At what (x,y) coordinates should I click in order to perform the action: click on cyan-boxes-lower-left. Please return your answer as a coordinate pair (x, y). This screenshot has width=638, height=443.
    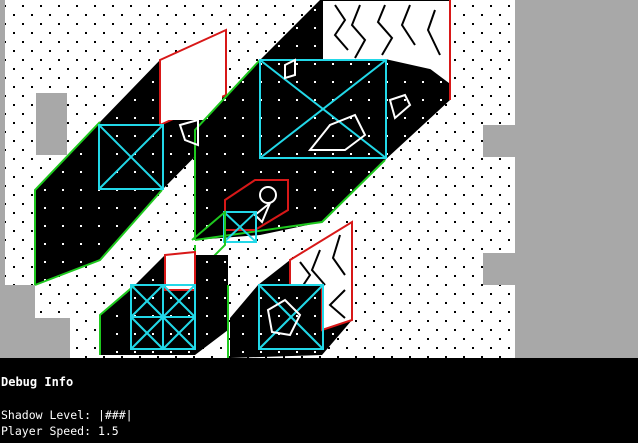
    Looking at the image, I should click on (163, 317).